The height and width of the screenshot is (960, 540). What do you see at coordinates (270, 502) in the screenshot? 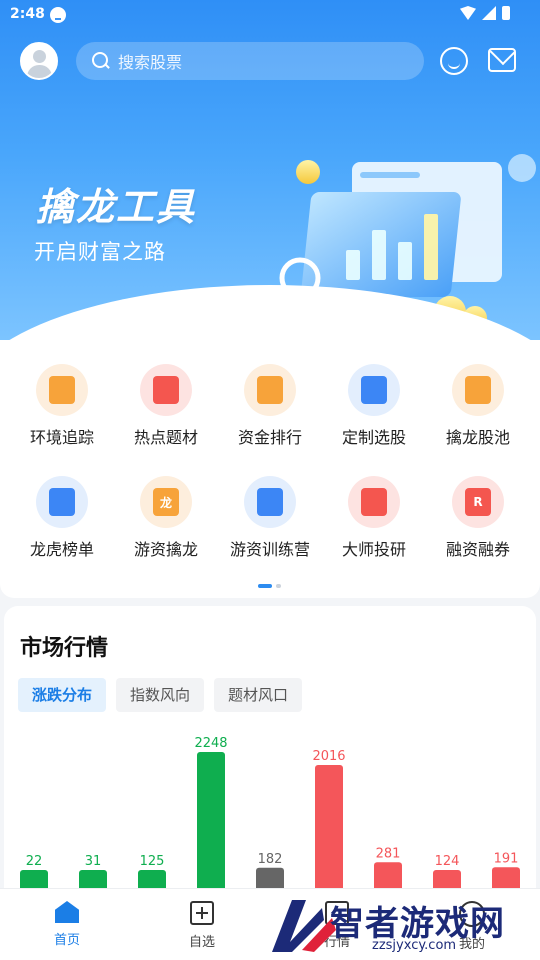
I see `training-book-icon` at bounding box center [270, 502].